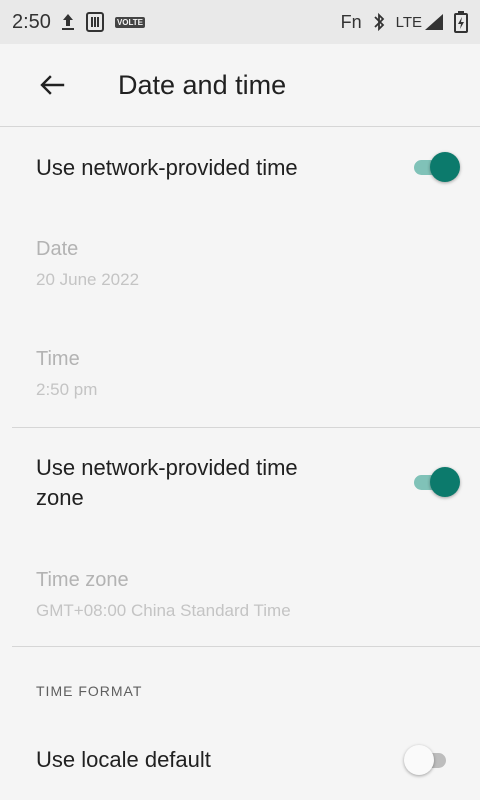 The image size is (480, 800). I want to click on time-zone-setting: Time zone GMT+08:00 China Standard Time, so click(240, 593).